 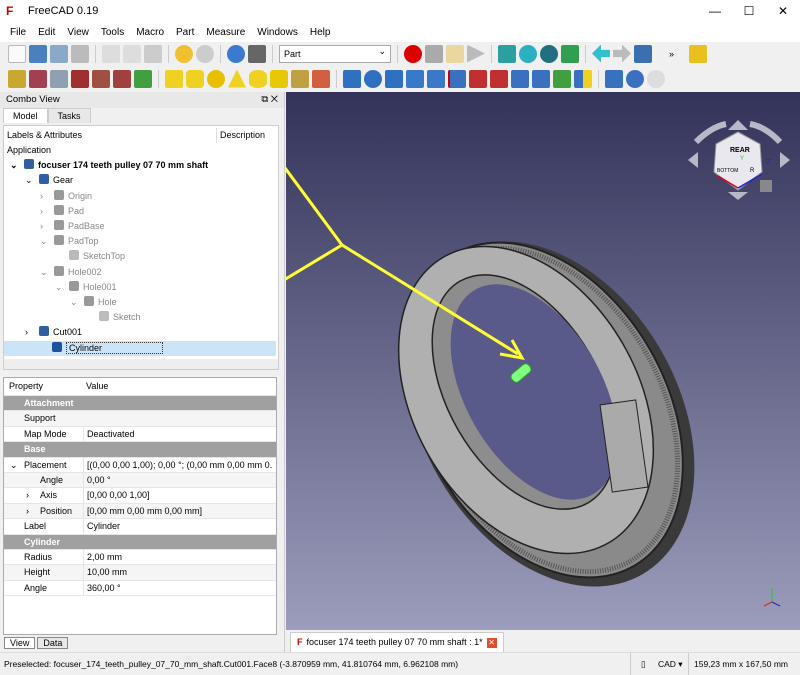 What do you see at coordinates (562, 78) in the screenshot?
I see `offset-icon` at bounding box center [562, 78].